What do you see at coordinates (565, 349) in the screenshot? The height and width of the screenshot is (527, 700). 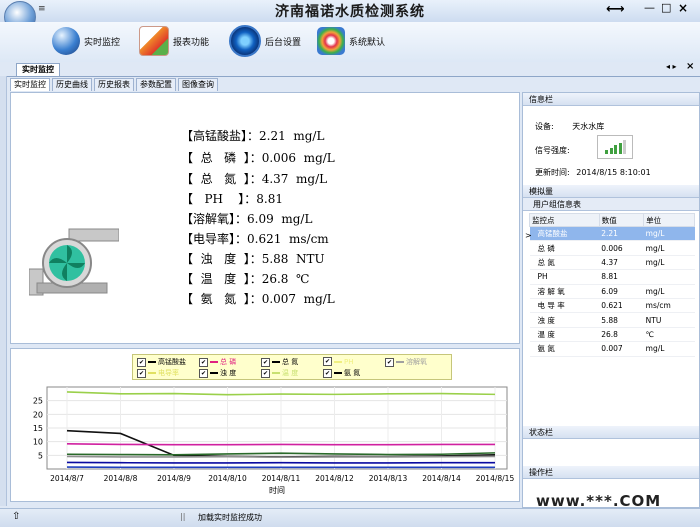 I see `table-cell: 氨 氮` at bounding box center [565, 349].